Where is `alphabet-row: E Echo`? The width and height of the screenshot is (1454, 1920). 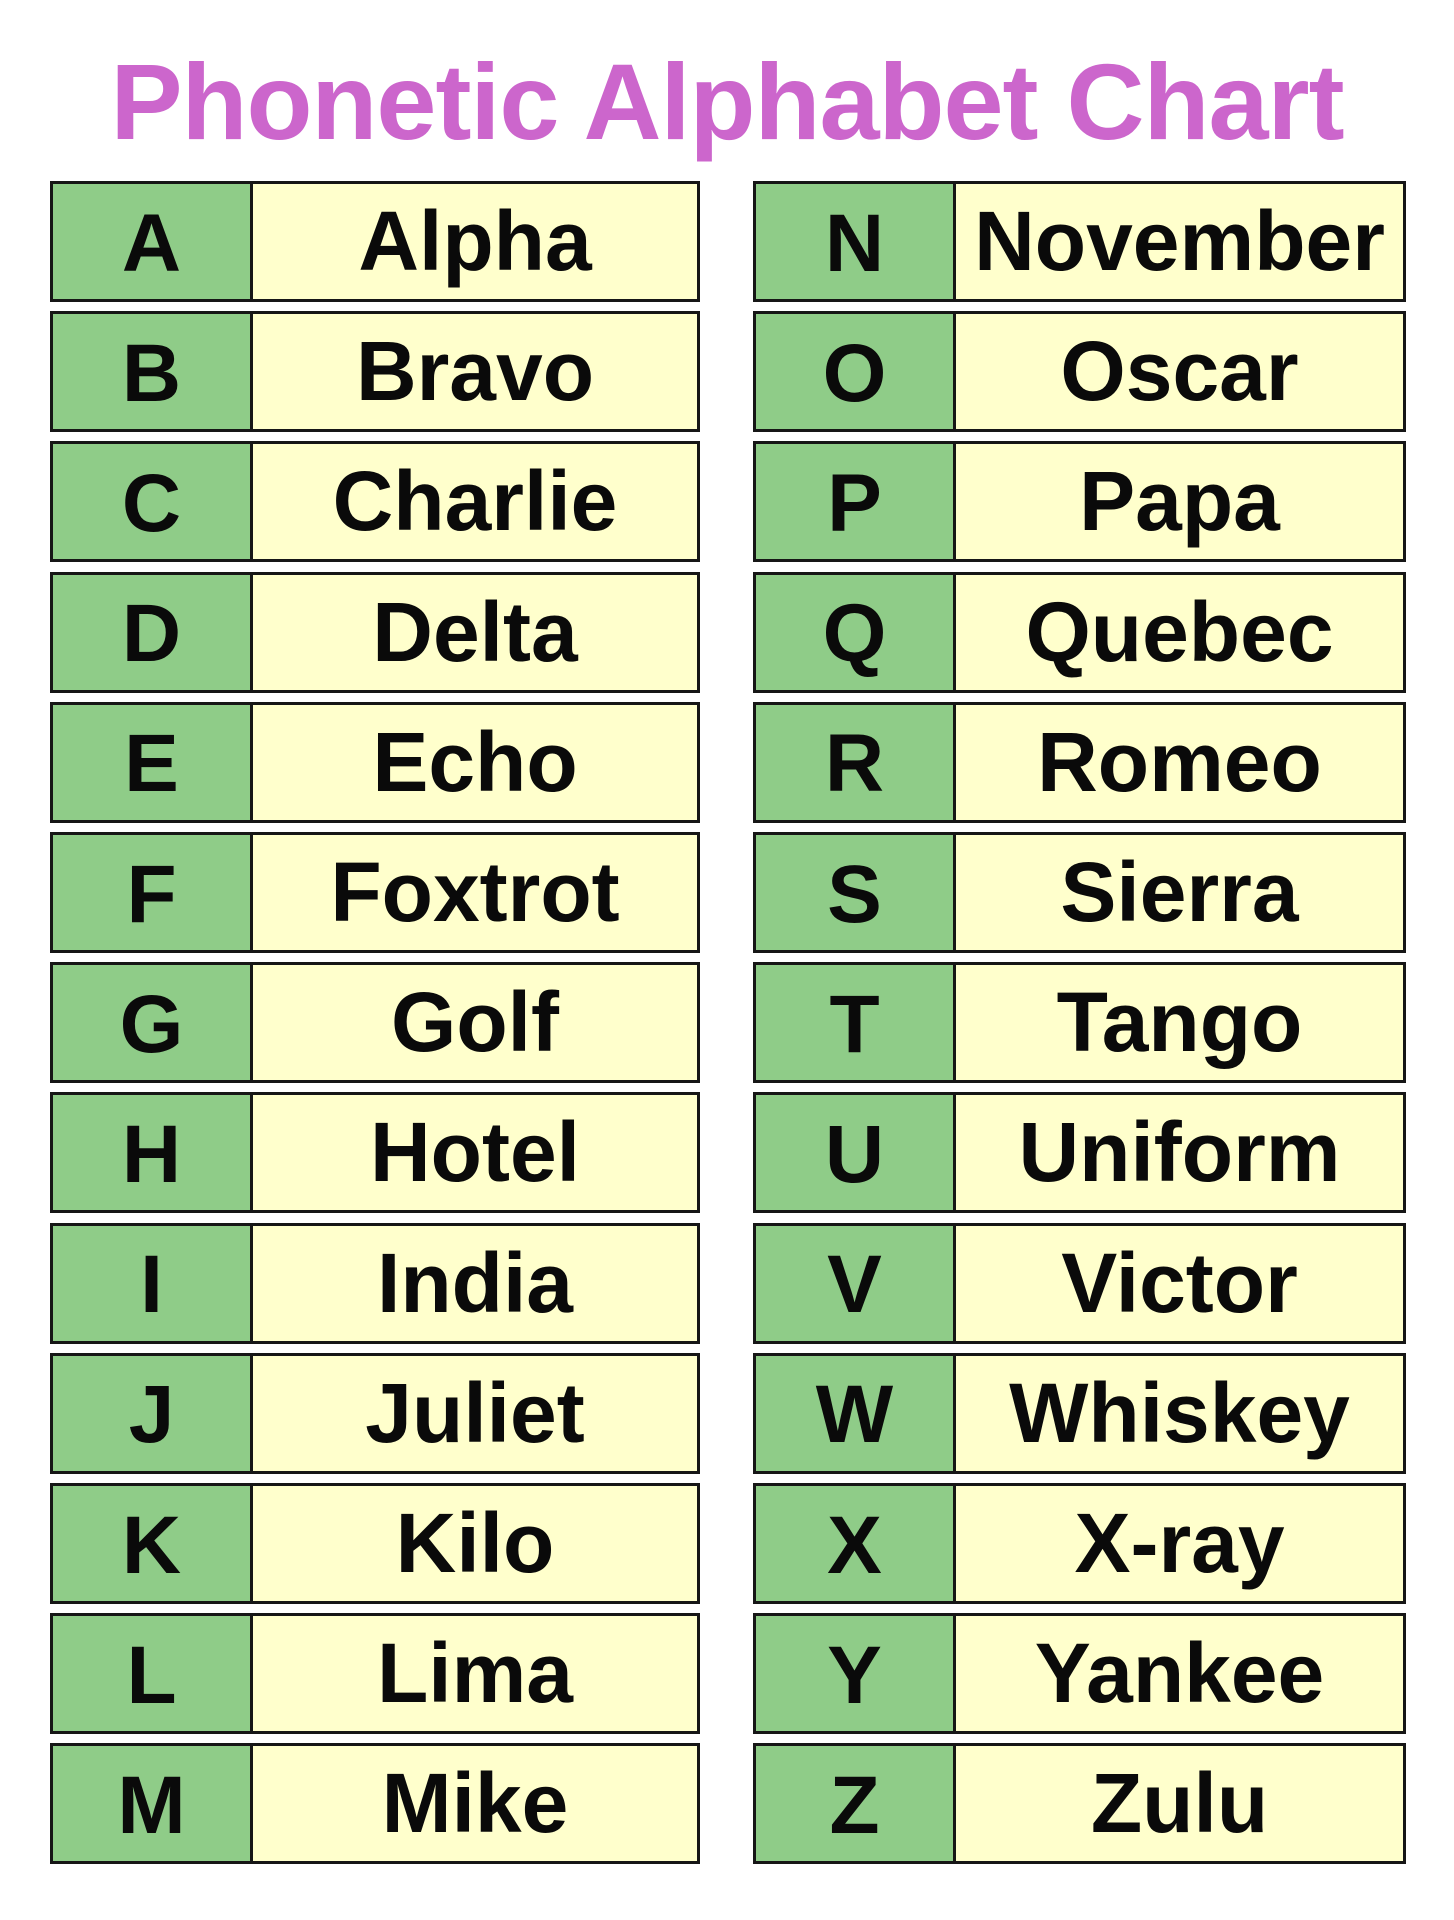
alphabet-row: E Echo is located at coordinates (375, 762).